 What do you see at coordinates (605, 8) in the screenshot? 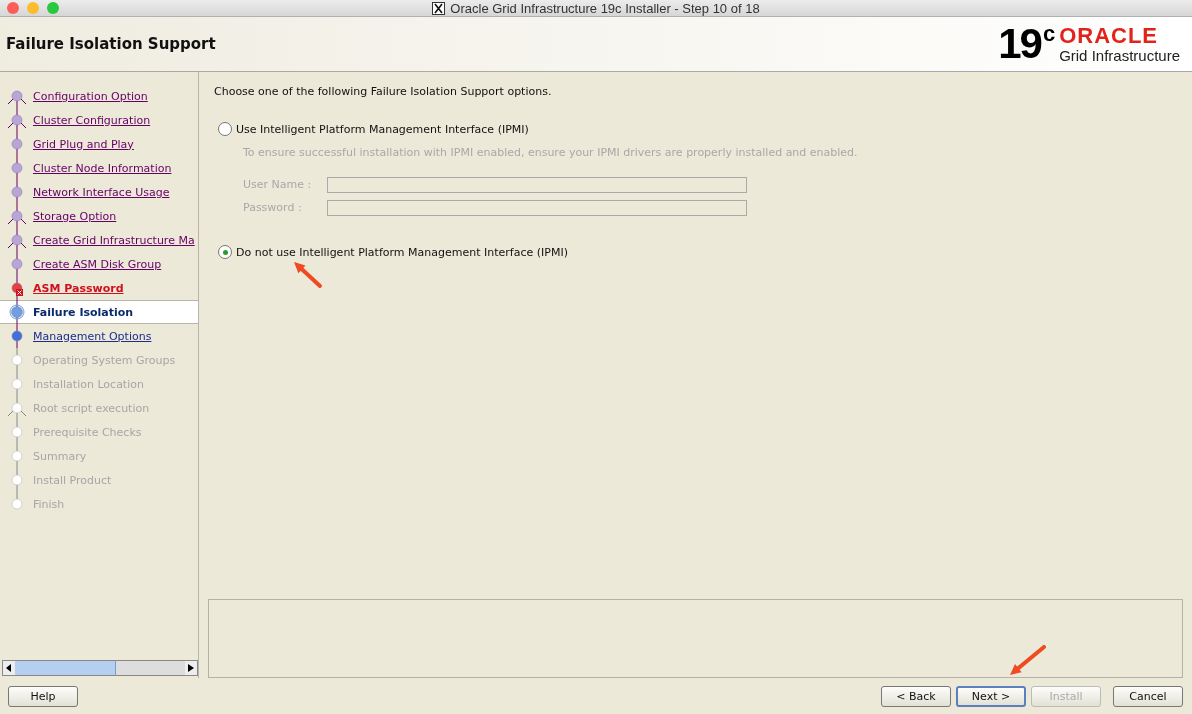
I see `window-title: Oracle Grid Infrastructure 19c Installer - Step 10 of 18` at bounding box center [605, 8].